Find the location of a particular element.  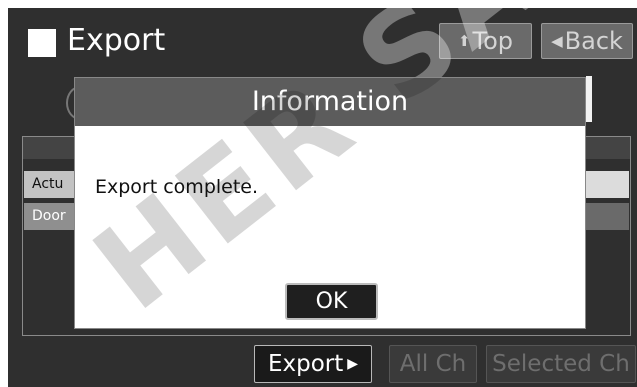

ok-button-label: OK is located at coordinates (331, 301).